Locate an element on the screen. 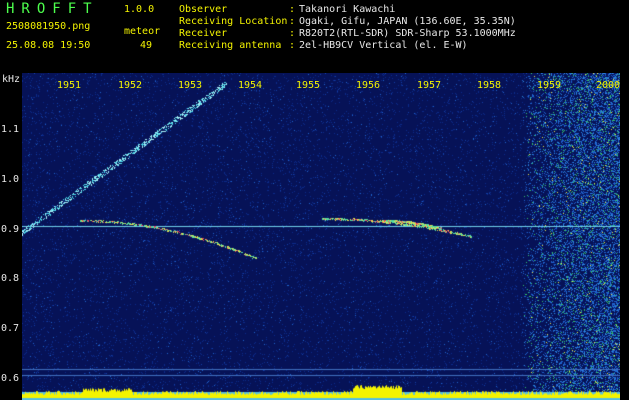 This screenshot has width=629, height=400. x-tick-label: 1951 is located at coordinates (69, 85).